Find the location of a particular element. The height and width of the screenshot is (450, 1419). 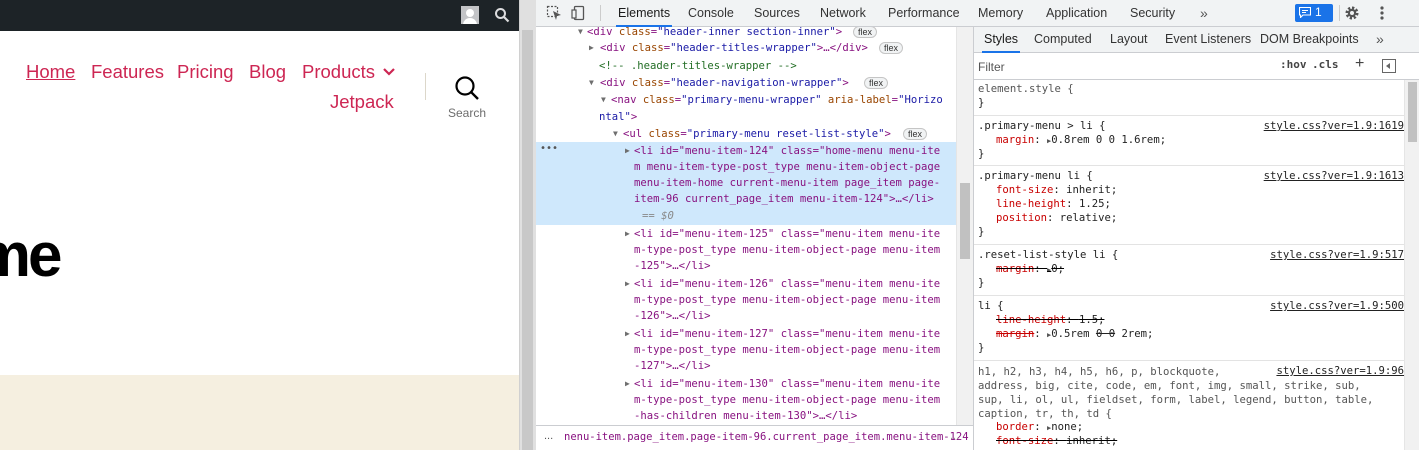

property-value-overridden: 0 0 is located at coordinates (1105, 334).